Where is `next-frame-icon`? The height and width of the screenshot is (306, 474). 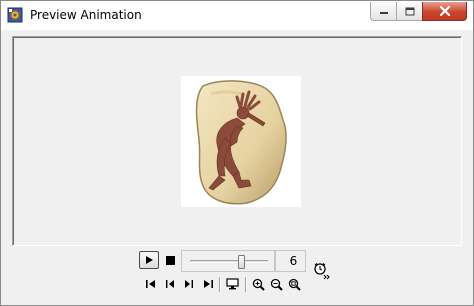
next-frame-icon is located at coordinates (189, 284).